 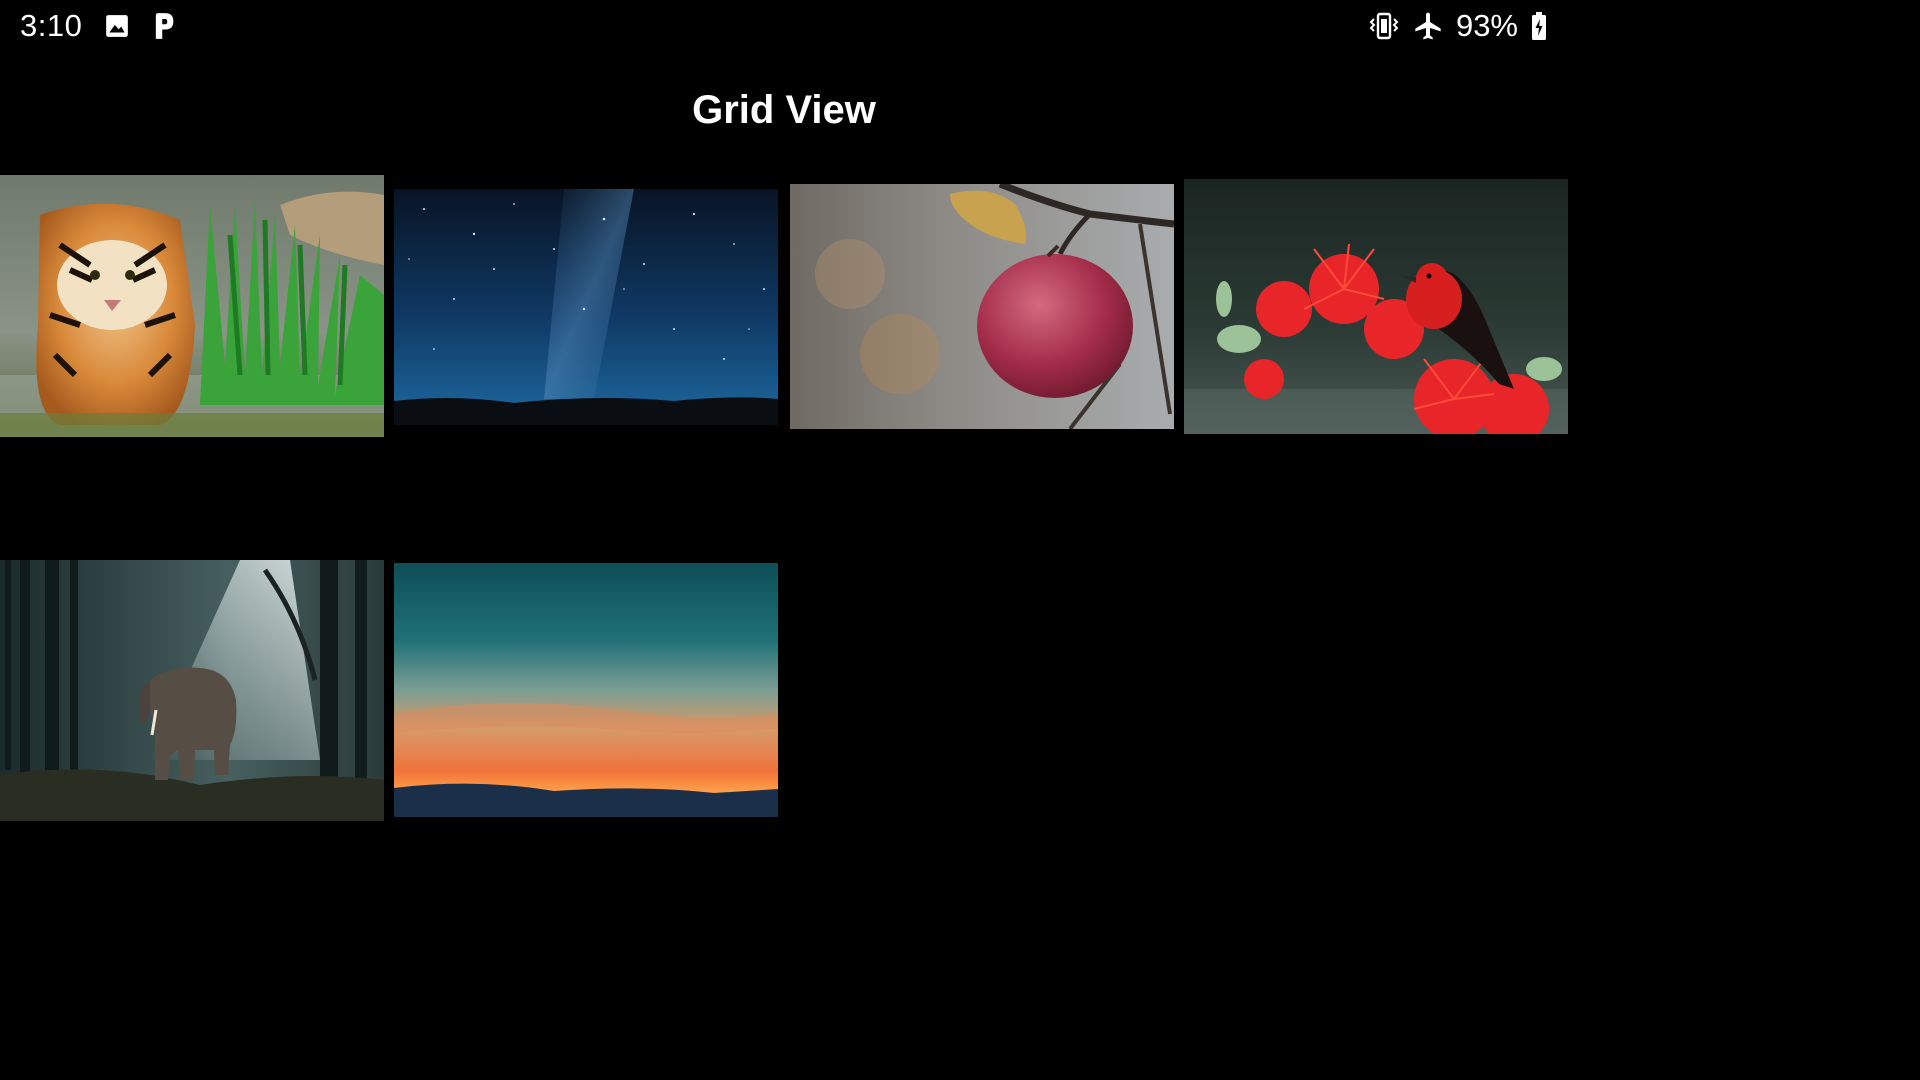 I want to click on grid-item-apple-image, so click(x=982, y=306).